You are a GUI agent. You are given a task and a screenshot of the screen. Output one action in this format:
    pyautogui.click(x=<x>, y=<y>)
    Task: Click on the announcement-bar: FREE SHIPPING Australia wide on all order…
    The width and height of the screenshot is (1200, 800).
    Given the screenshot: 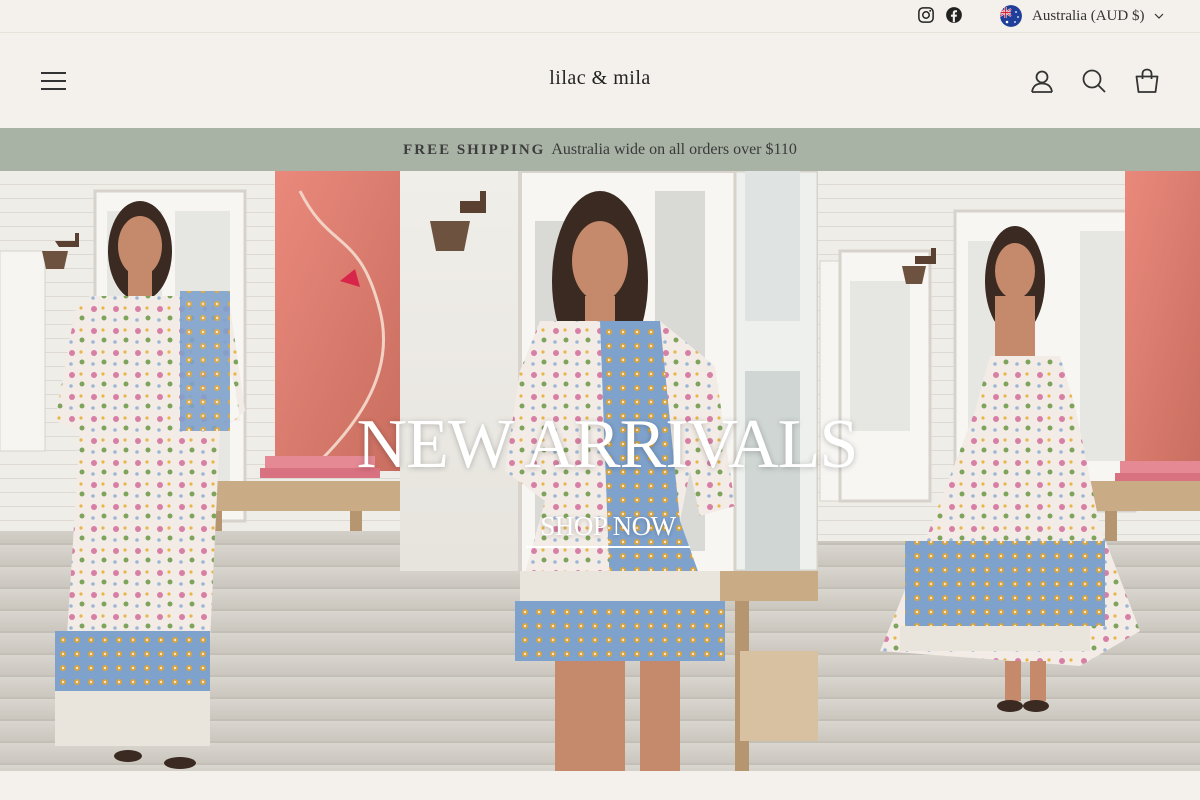 What is the action you would take?
    pyautogui.click(x=600, y=149)
    